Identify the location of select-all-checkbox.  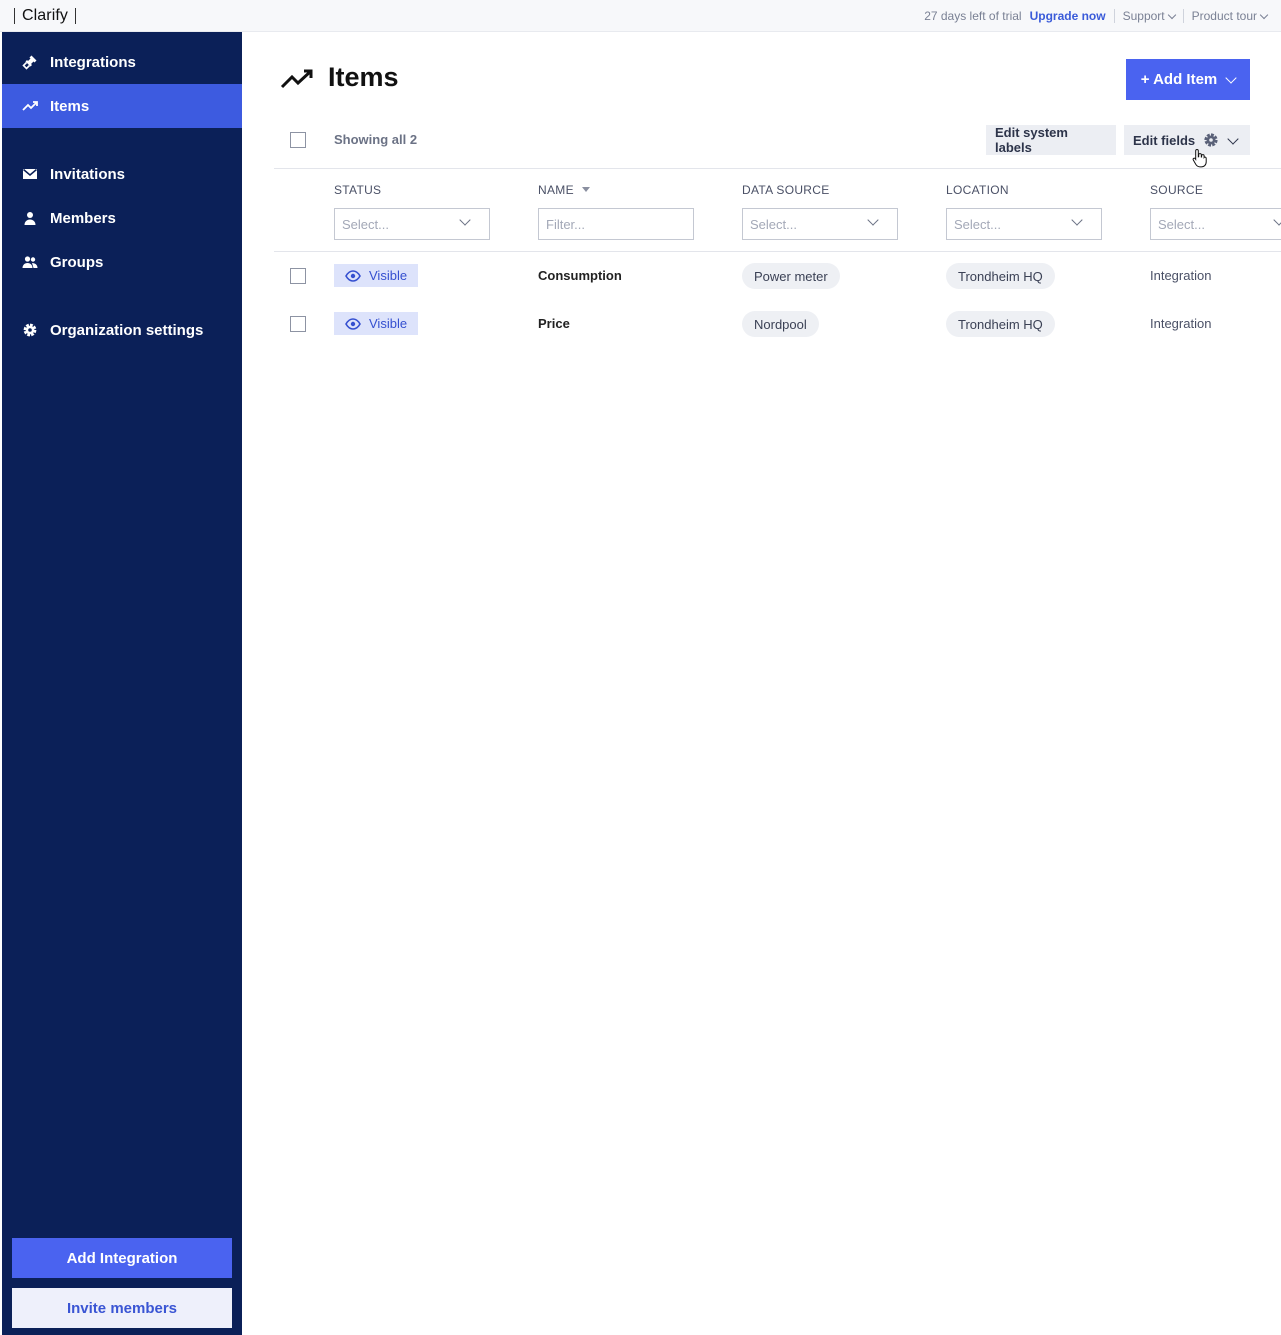
(298, 140).